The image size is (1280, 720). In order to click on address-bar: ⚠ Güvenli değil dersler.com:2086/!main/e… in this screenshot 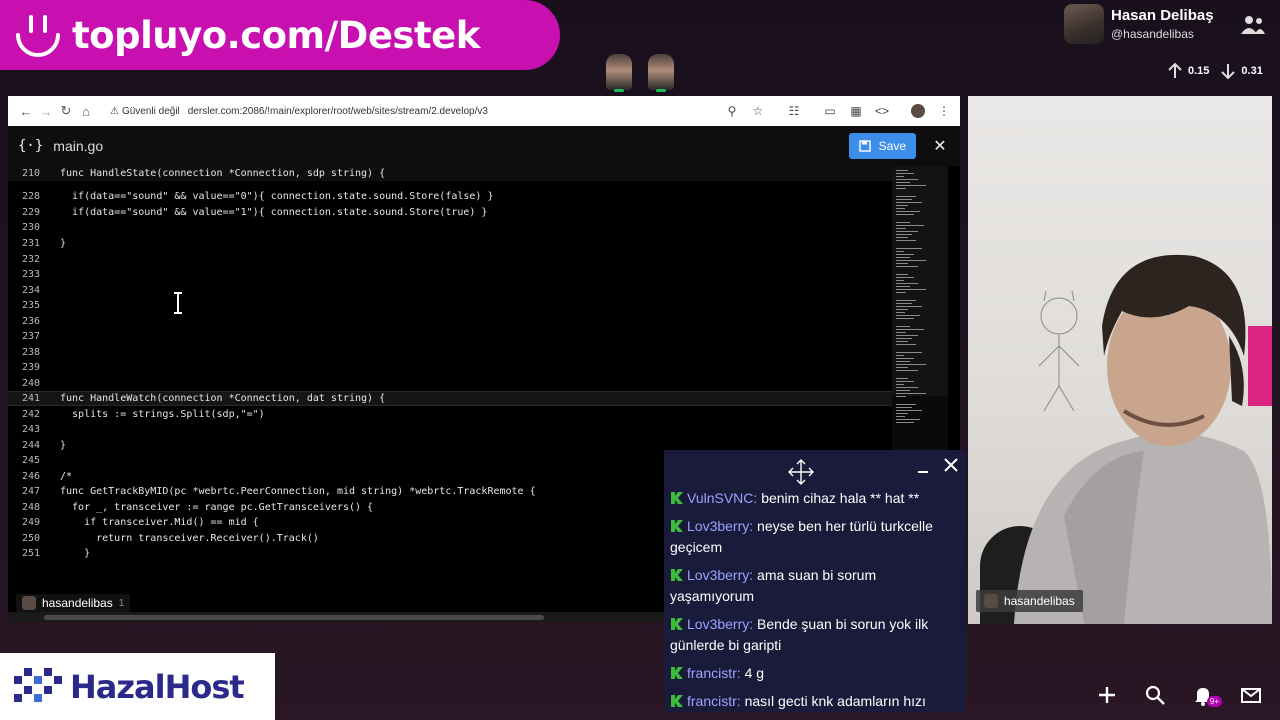, I will do `click(299, 111)`.